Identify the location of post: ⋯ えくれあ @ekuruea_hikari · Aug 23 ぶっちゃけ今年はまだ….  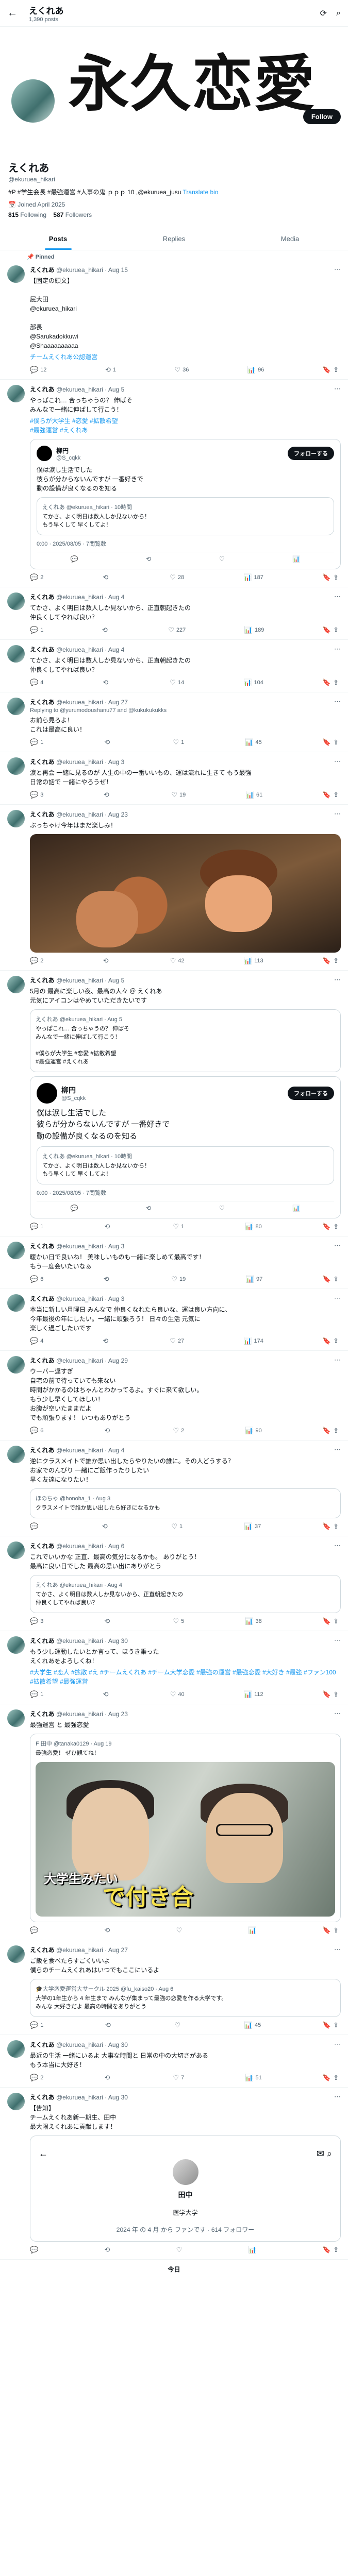
(174, 888).